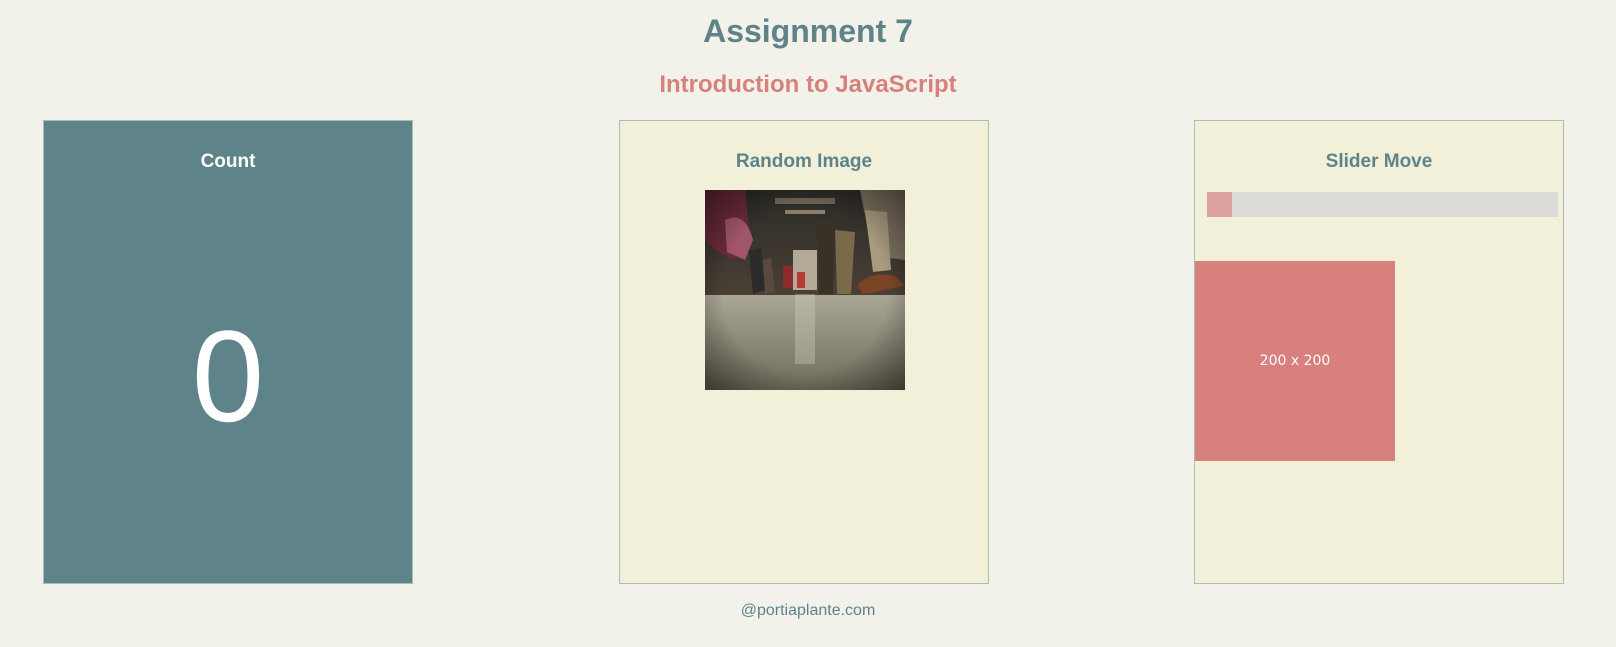 This screenshot has height=647, width=1616. What do you see at coordinates (808, 84) in the screenshot?
I see `page-subtitle: Introduction to JavaScript` at bounding box center [808, 84].